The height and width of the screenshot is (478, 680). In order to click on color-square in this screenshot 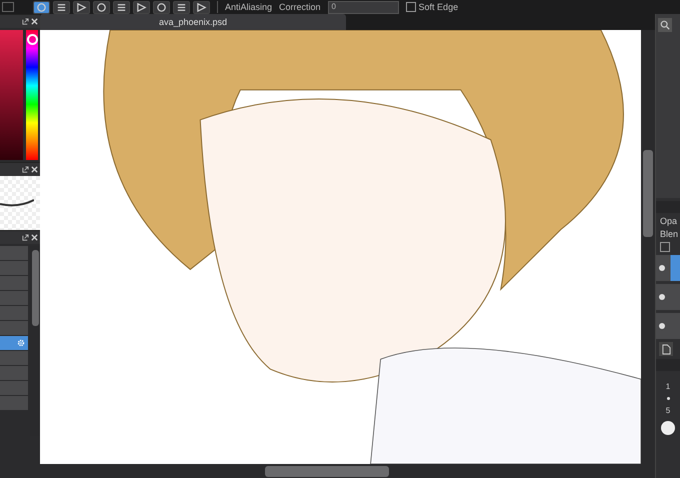, I will do `click(11, 95)`.